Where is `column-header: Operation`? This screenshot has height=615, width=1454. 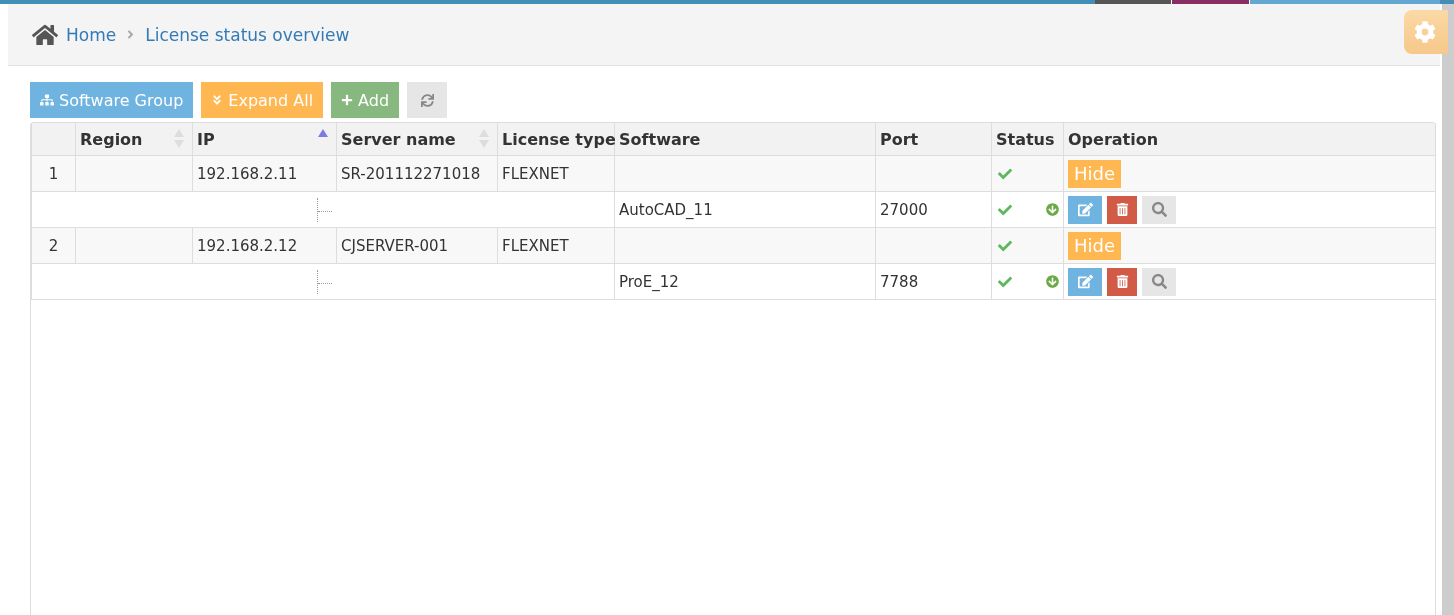 column-header: Operation is located at coordinates (1249, 139).